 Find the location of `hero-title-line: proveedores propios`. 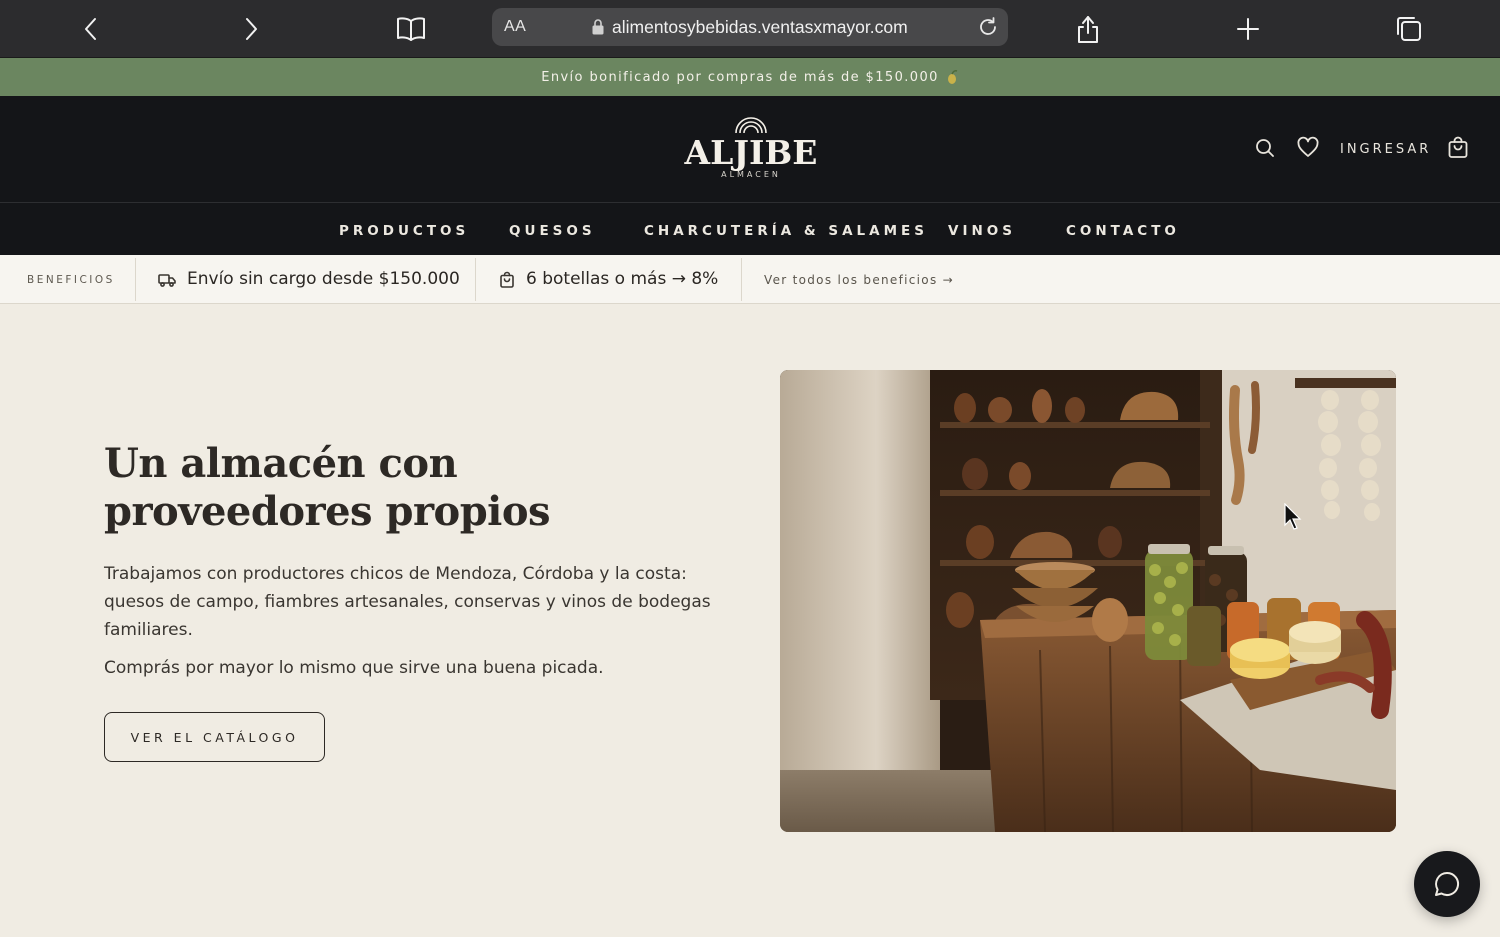

hero-title-line: proveedores propios is located at coordinates (327, 511).